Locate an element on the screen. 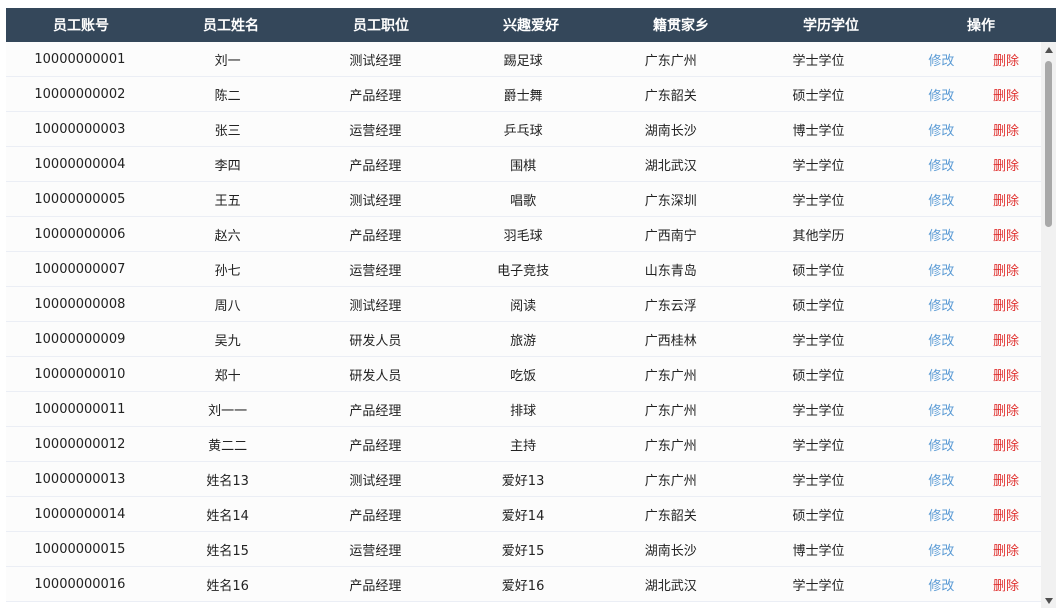 The height and width of the screenshot is (610, 1062). cell-hometown: 广西南宁 is located at coordinates (670, 236).